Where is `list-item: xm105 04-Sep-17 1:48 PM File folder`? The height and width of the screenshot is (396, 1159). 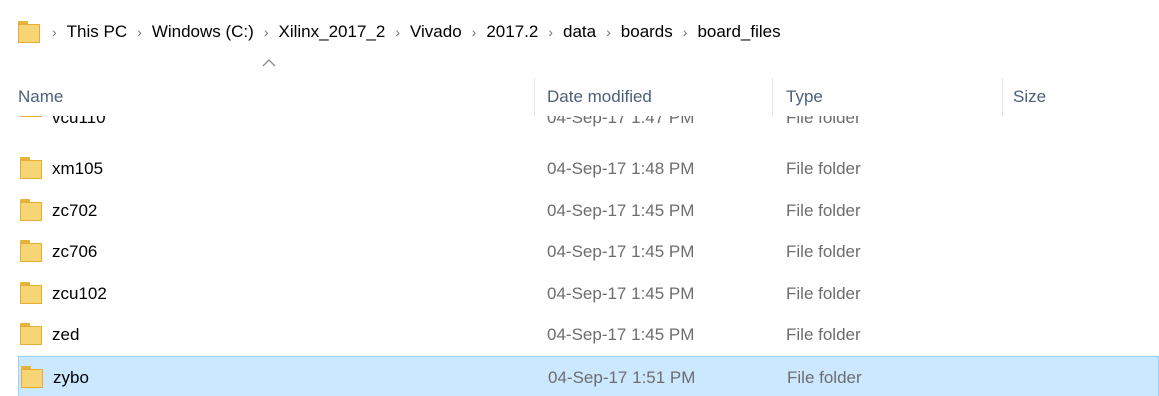 list-item: xm105 04-Sep-17 1:48 PM File folder is located at coordinates (588, 168).